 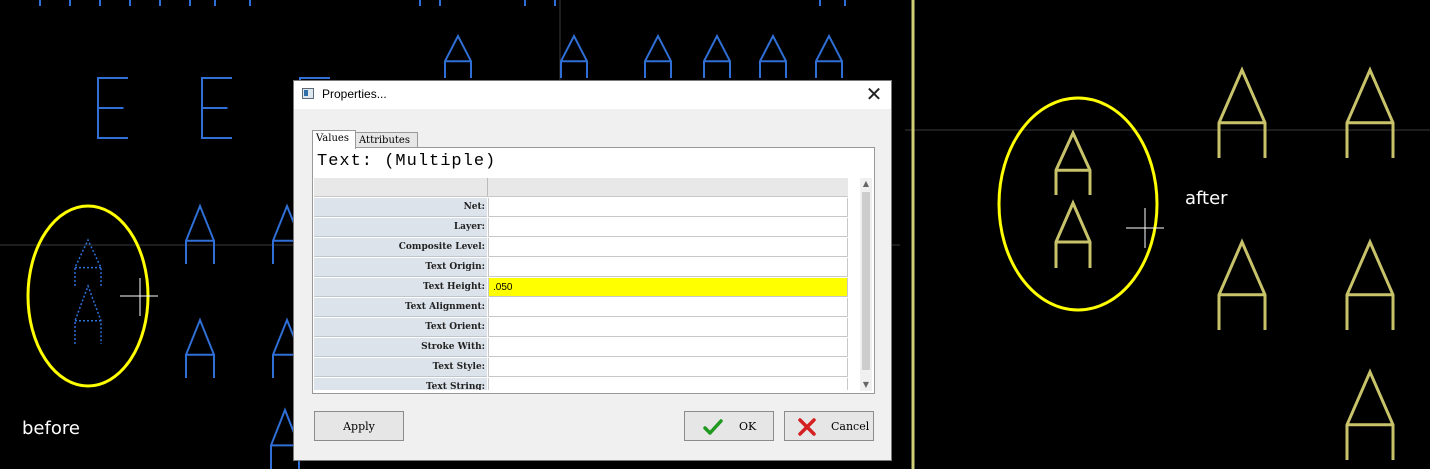 What do you see at coordinates (668, 287) in the screenshot?
I see `text-height-field: .050` at bounding box center [668, 287].